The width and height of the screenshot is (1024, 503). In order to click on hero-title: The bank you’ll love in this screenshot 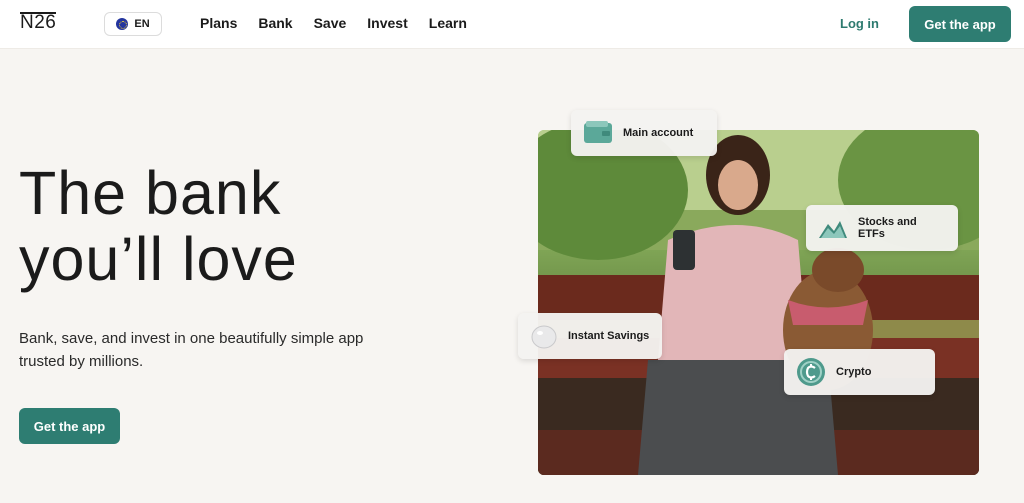, I will do `click(259, 226)`.